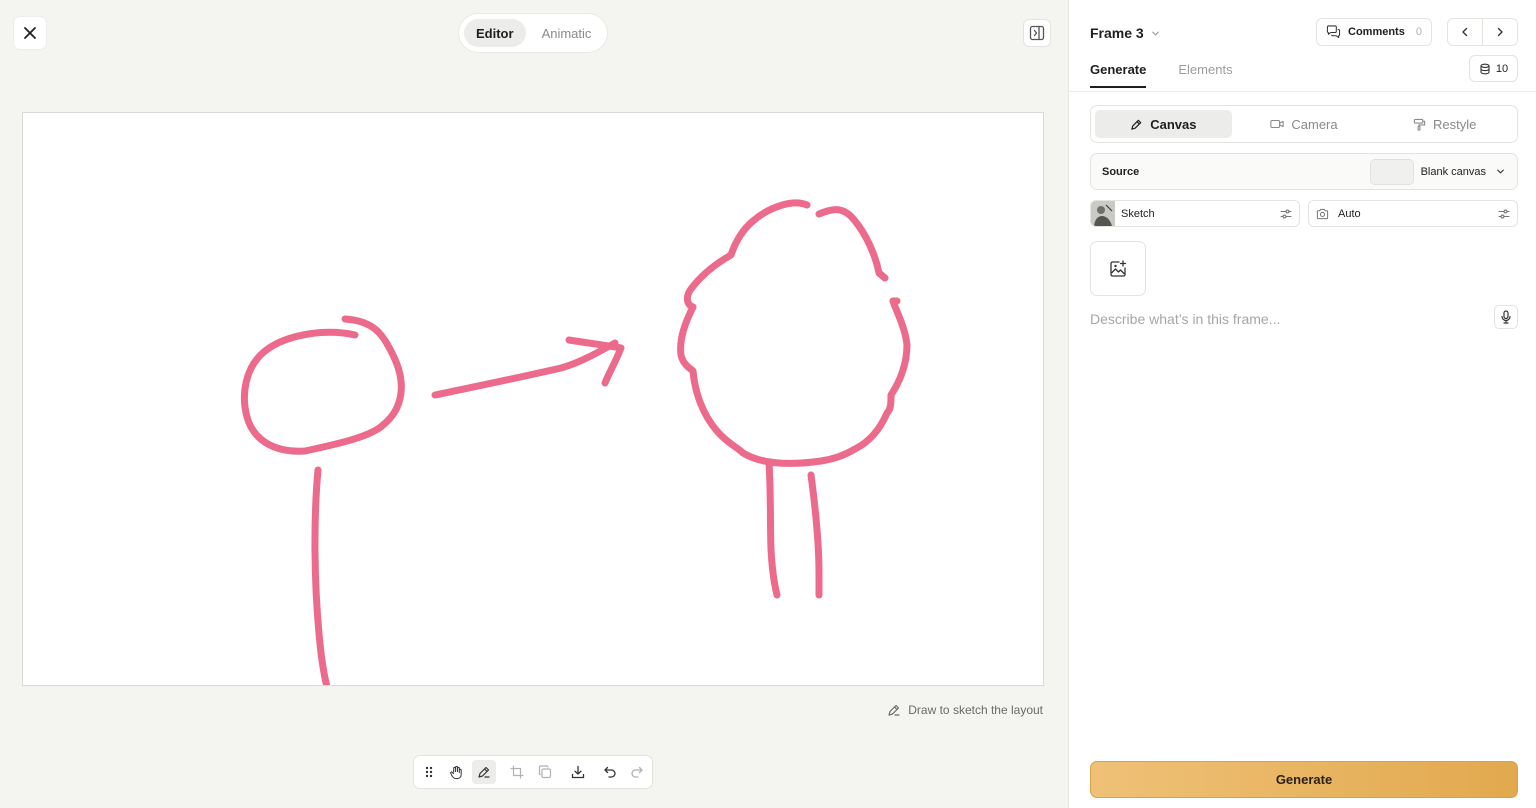  Describe the element at coordinates (1277, 124) in the screenshot. I see `video-camera-icon` at that location.